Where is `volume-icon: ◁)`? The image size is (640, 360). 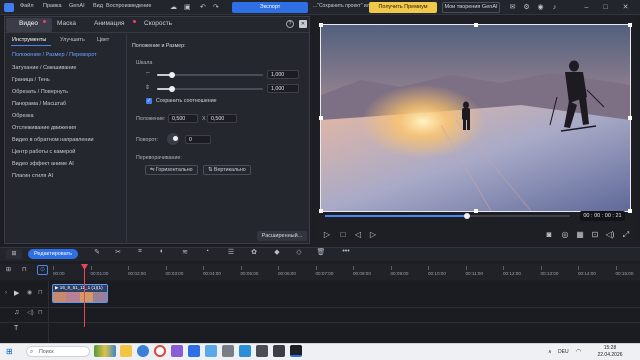 volume-icon: ◁) is located at coordinates (610, 234).